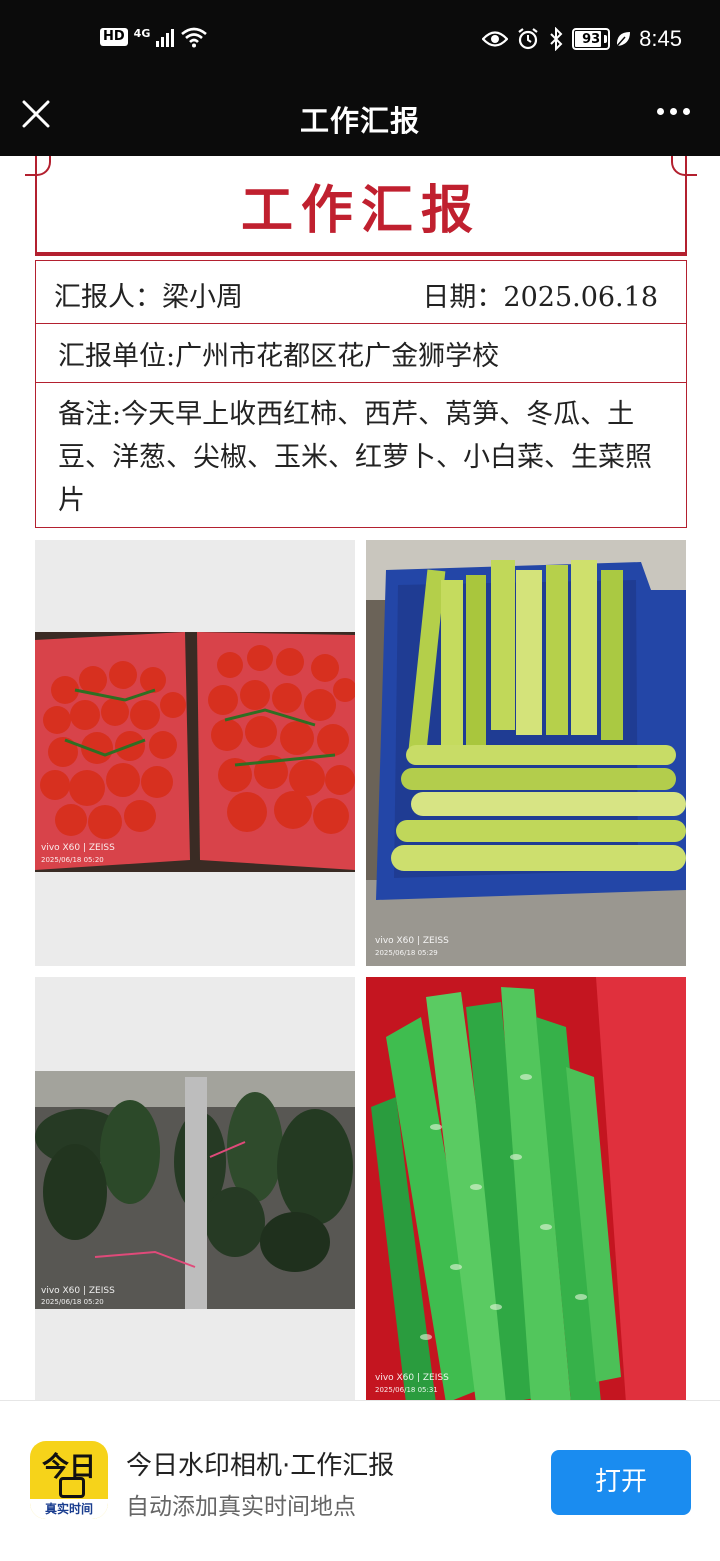 The image size is (720, 1561). What do you see at coordinates (673, 111) in the screenshot?
I see `more-icon` at bounding box center [673, 111].